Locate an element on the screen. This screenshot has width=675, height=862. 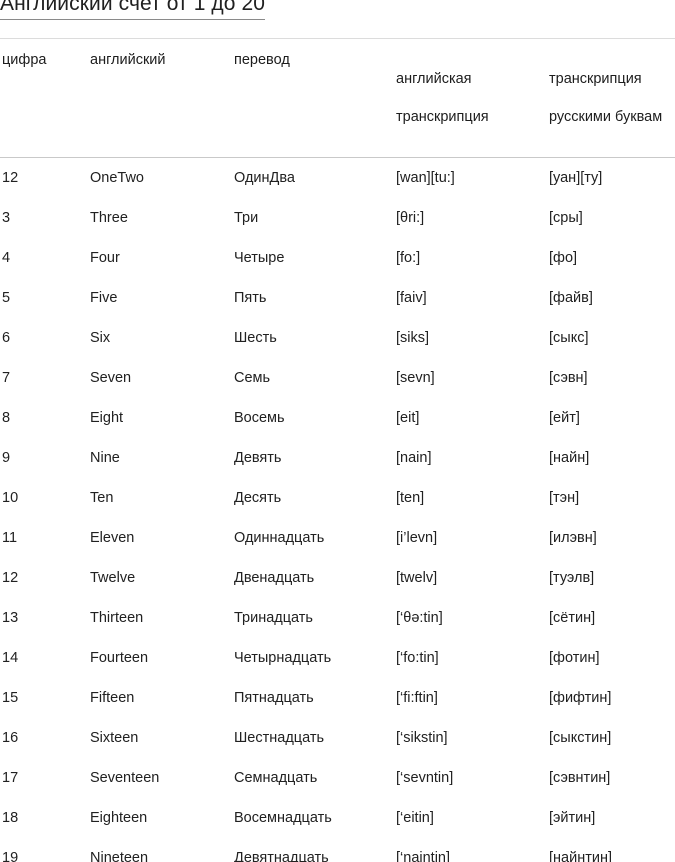
cell-ipa: [sevn] is located at coordinates (415, 378).